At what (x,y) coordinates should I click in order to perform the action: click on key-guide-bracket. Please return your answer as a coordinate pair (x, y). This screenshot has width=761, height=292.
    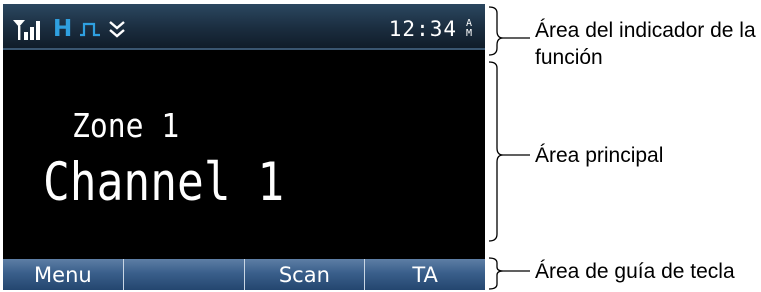
    Looking at the image, I should click on (496, 273).